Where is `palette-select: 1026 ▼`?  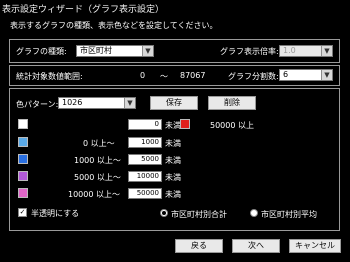
palette-select: 1026 ▼ is located at coordinates (97, 103).